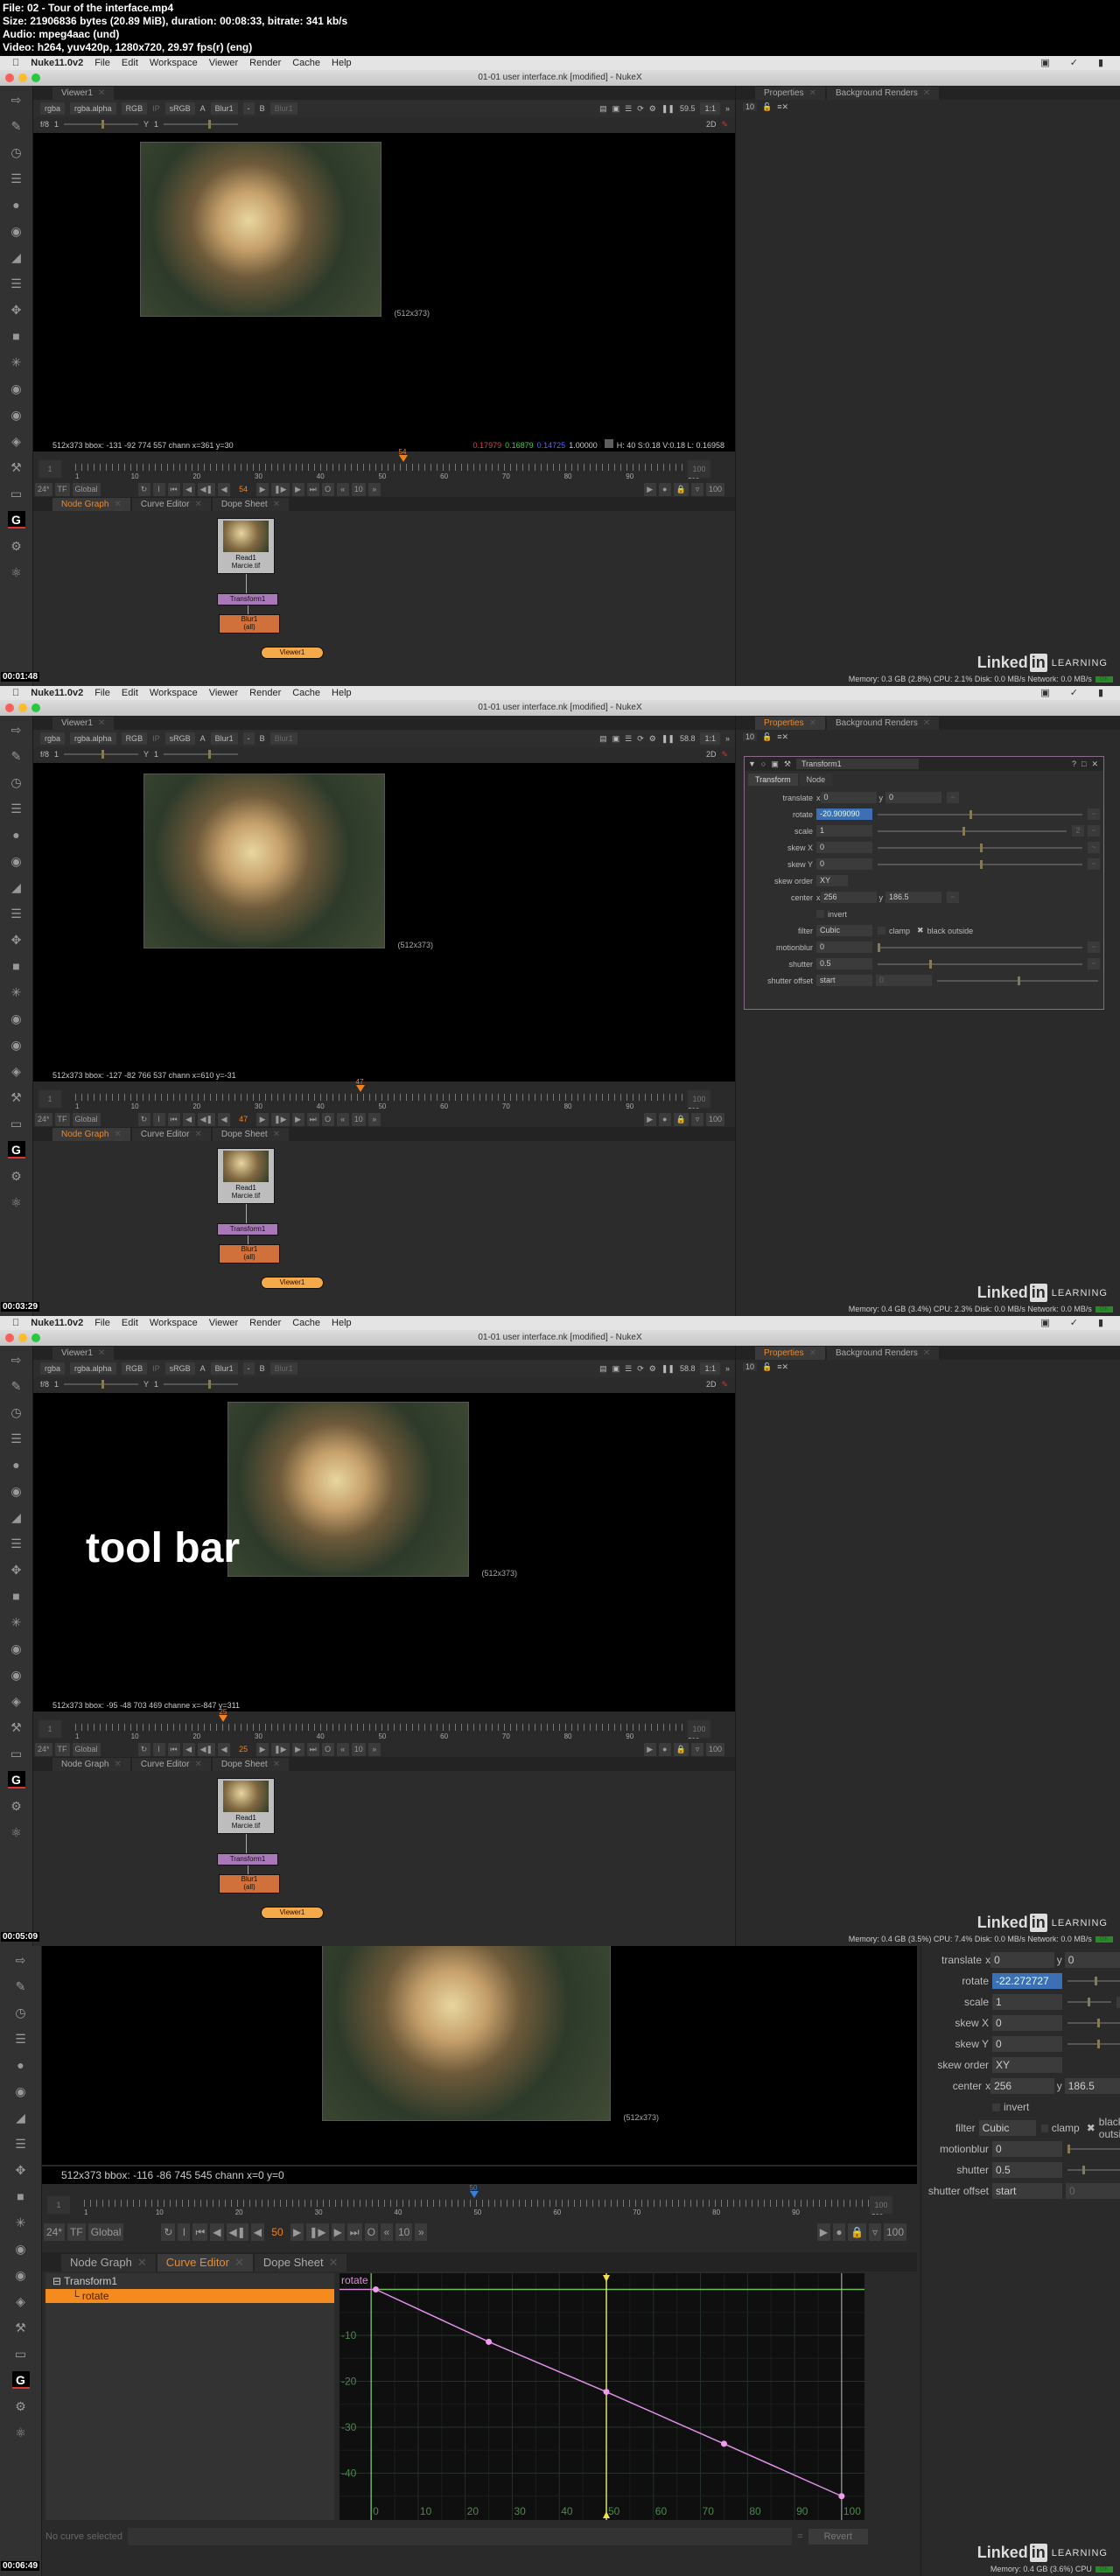 This screenshot has height=2576, width=1120. I want to click on gain-input: 1, so click(56, 124).